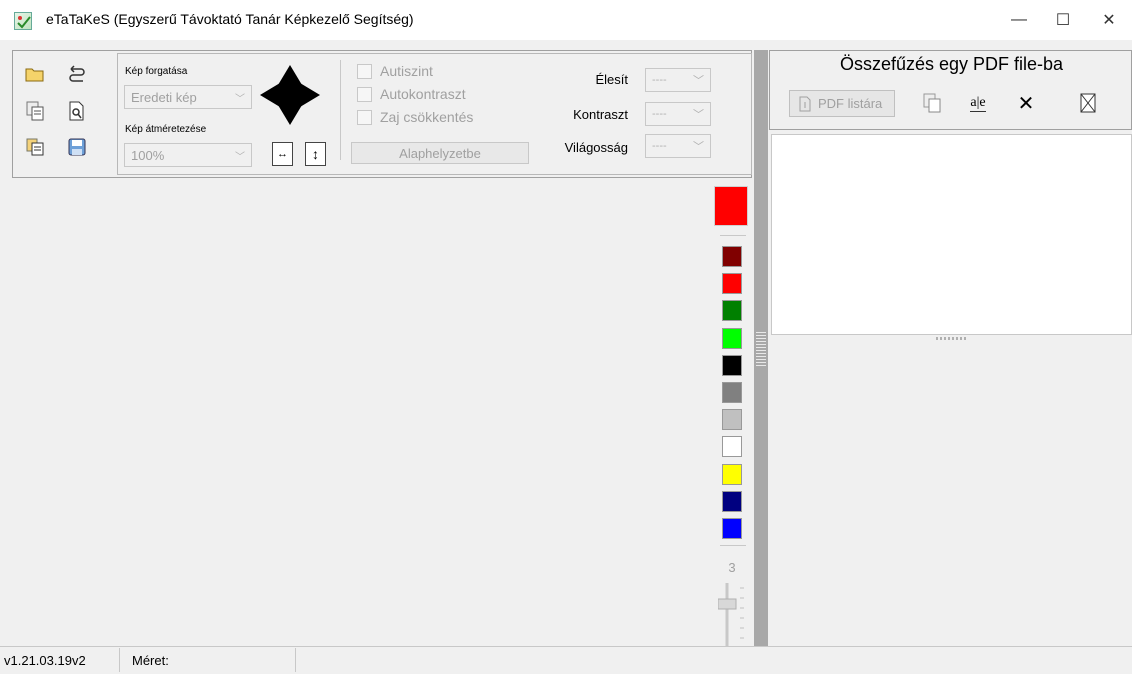  What do you see at coordinates (415, 117) in the screenshot?
I see `denoise-checkbox: Zaj csökkentés` at bounding box center [415, 117].